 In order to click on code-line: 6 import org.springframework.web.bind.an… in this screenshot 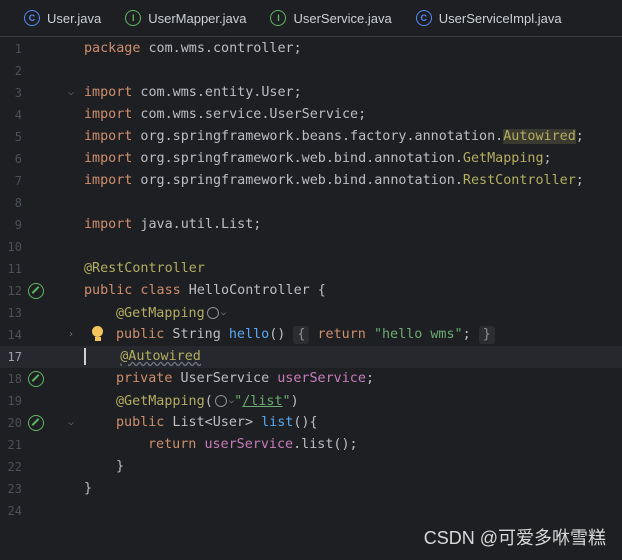, I will do `click(311, 159)`.